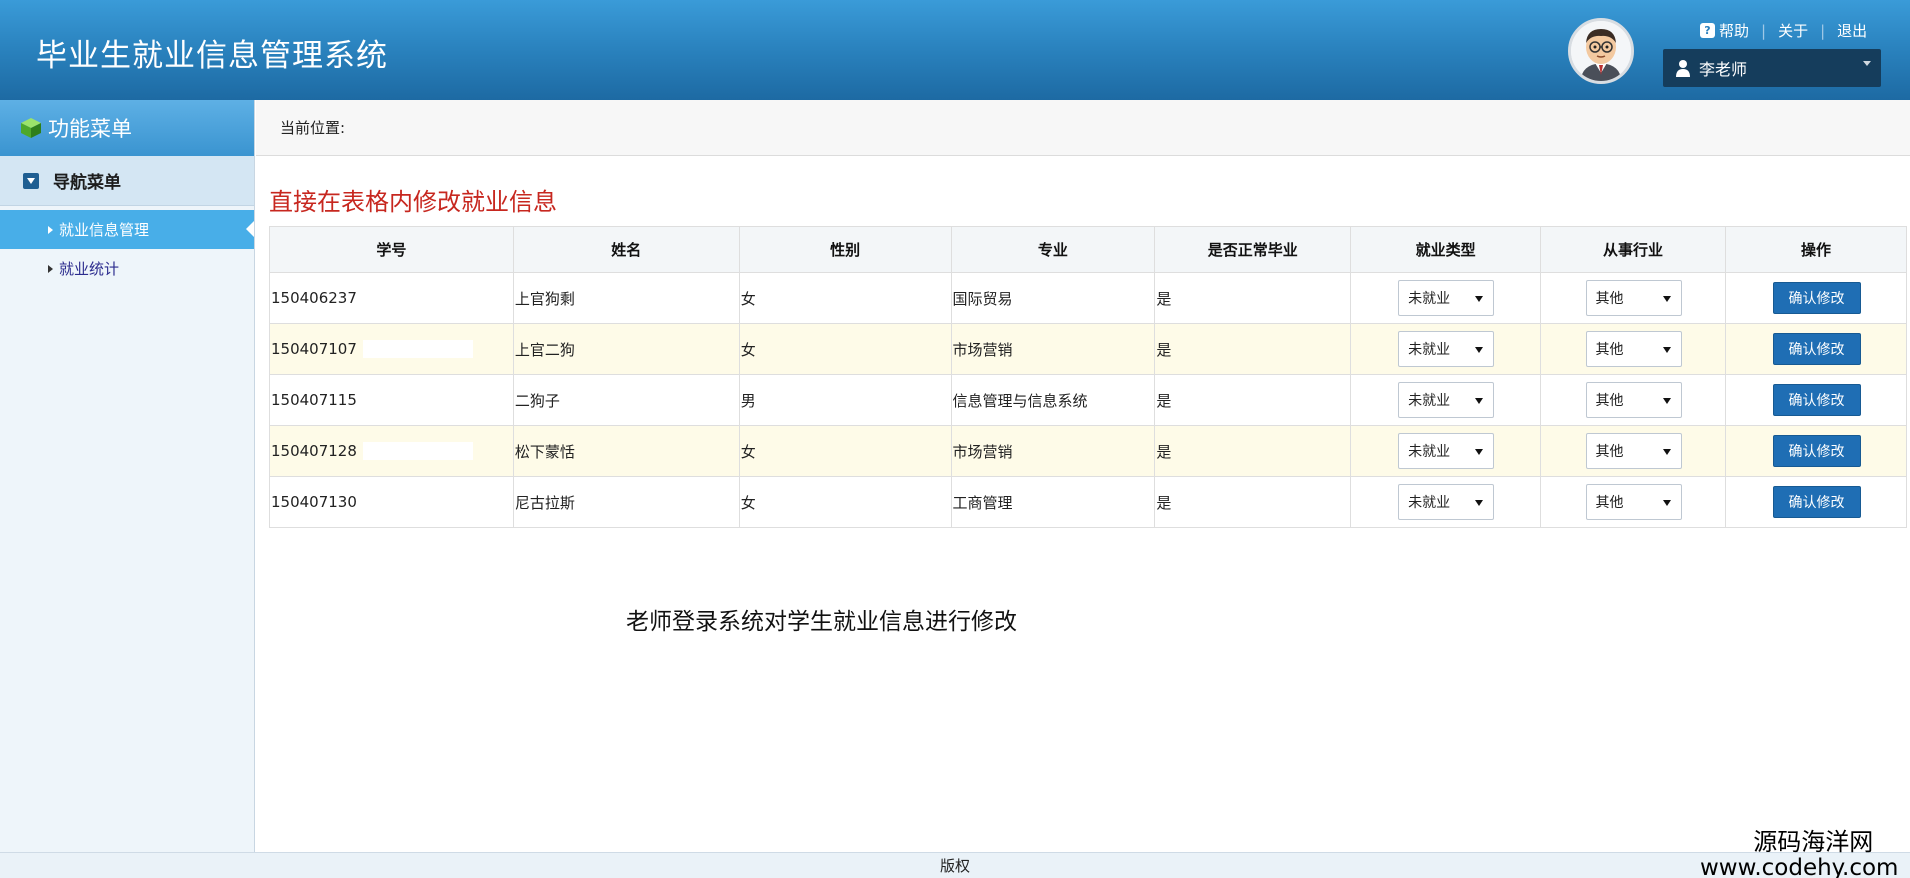  I want to click on column-header: 从事行业, so click(1633, 249).